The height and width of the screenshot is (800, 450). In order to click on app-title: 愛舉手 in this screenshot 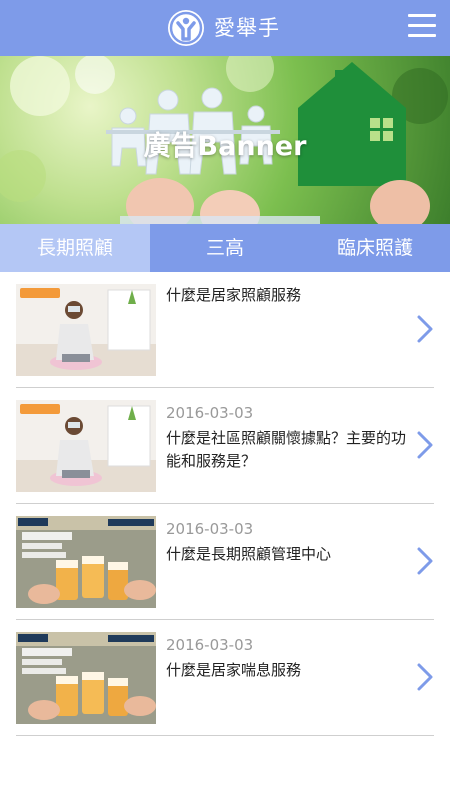, I will do `click(247, 28)`.